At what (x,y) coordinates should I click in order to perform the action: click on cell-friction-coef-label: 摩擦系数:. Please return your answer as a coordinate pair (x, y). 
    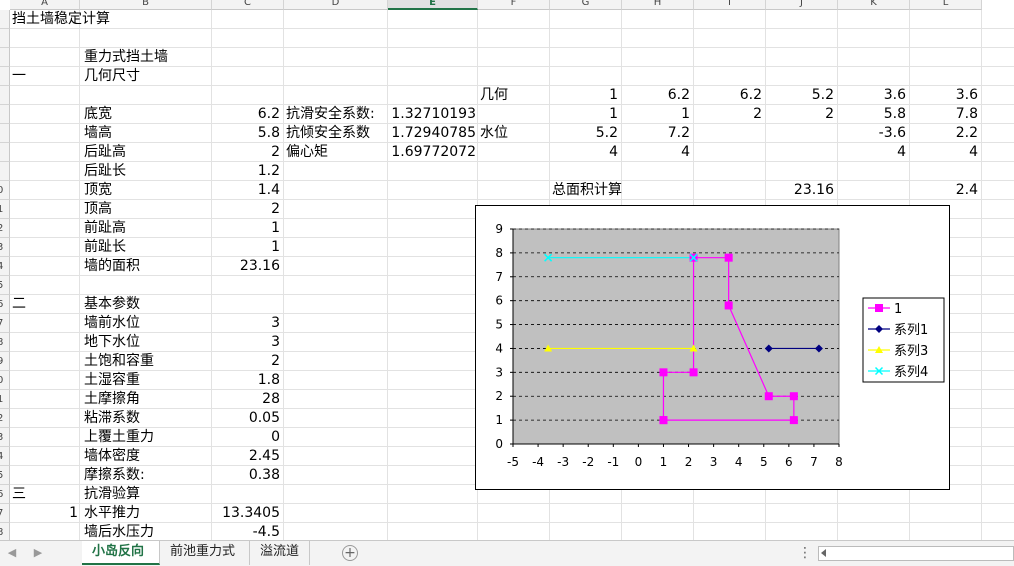
    Looking at the image, I should click on (114, 475).